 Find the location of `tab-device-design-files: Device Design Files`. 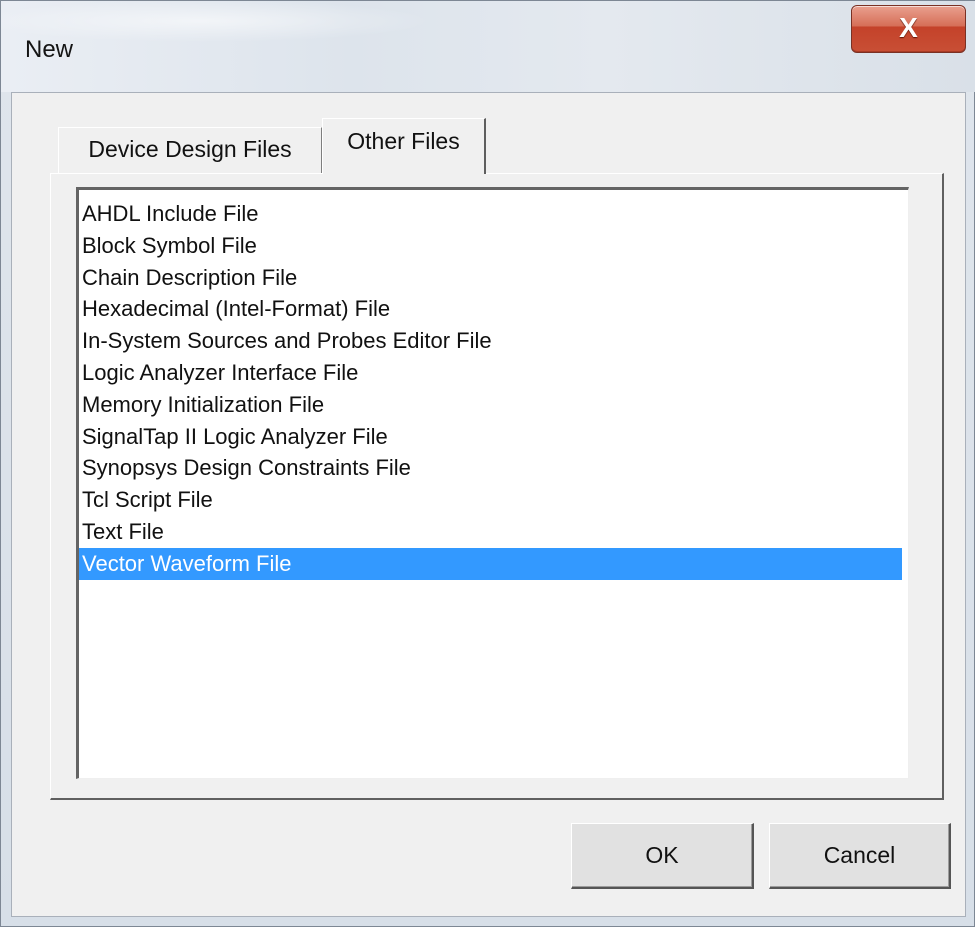

tab-device-design-files: Device Design Files is located at coordinates (190, 150).